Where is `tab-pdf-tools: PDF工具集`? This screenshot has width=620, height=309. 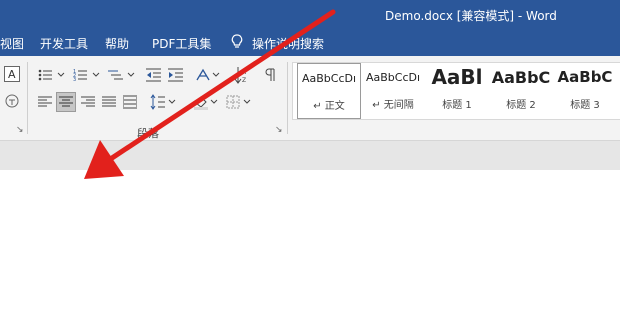
tab-pdf-tools: PDF工具集 is located at coordinates (181, 43).